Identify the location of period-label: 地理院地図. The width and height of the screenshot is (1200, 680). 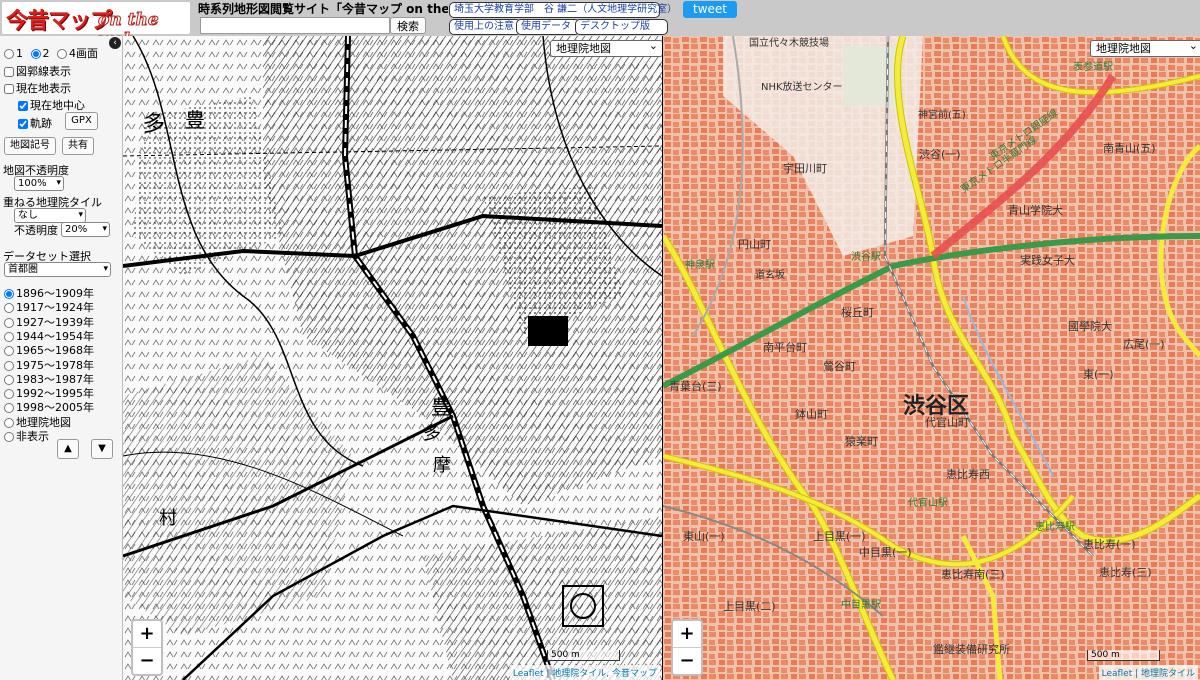
(43, 422).